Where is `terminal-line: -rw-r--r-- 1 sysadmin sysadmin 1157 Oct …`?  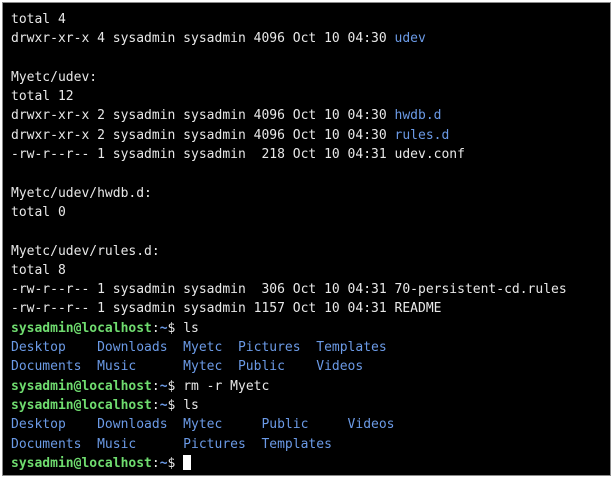 terminal-line: -rw-r--r-- 1 sysadmin sysadmin 1157 Oct … is located at coordinates (289, 308).